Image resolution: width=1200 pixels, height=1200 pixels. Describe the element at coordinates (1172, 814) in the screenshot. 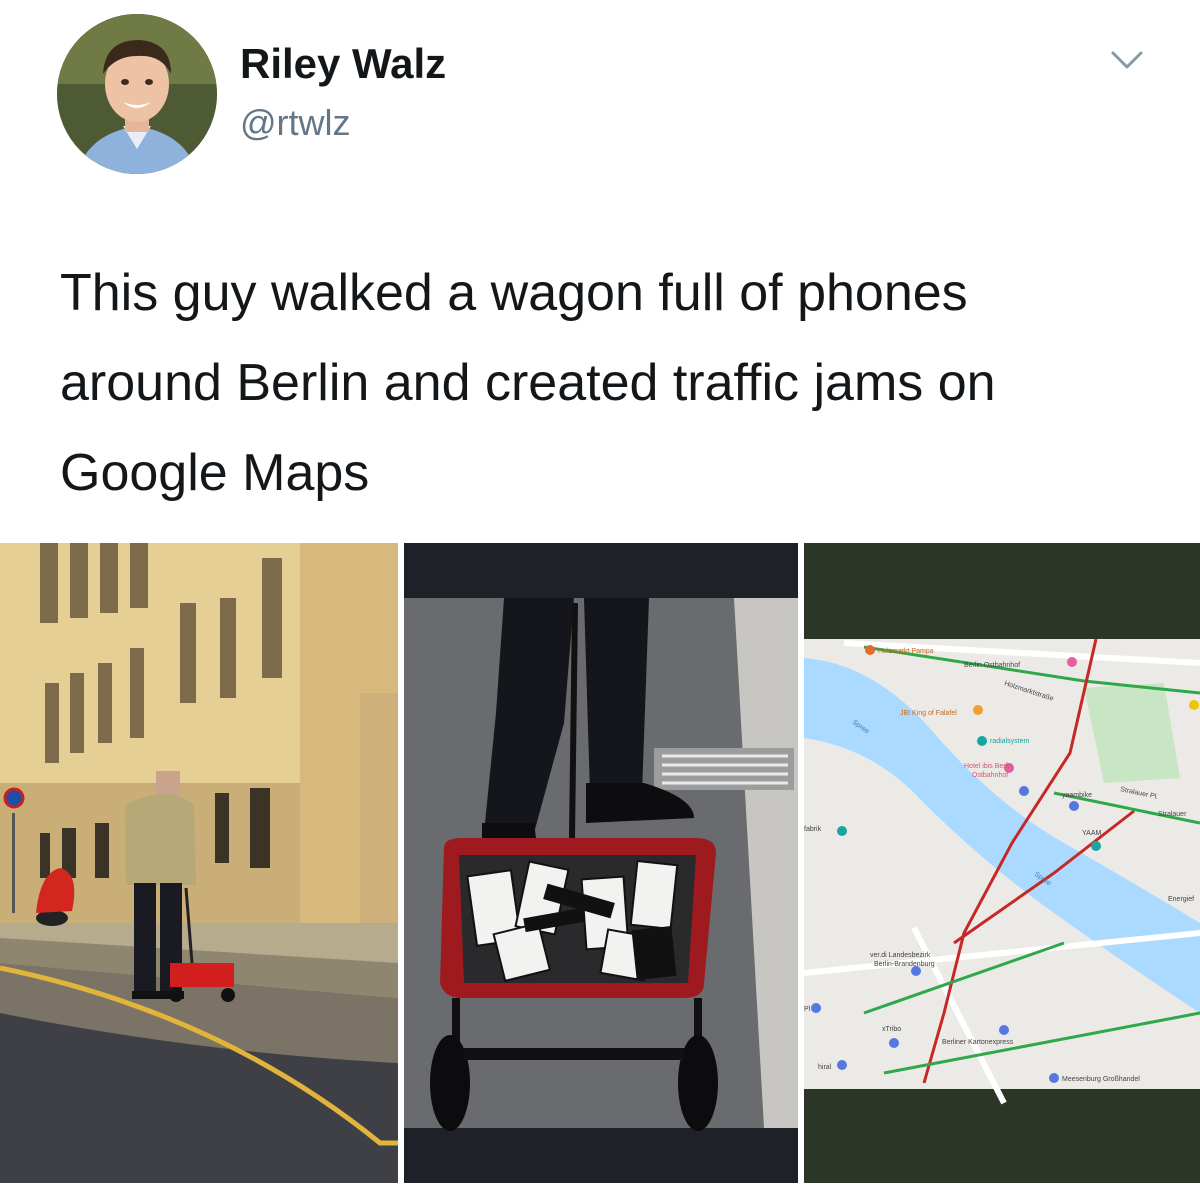

I see `map-label-stralauer: Stralauer` at that location.